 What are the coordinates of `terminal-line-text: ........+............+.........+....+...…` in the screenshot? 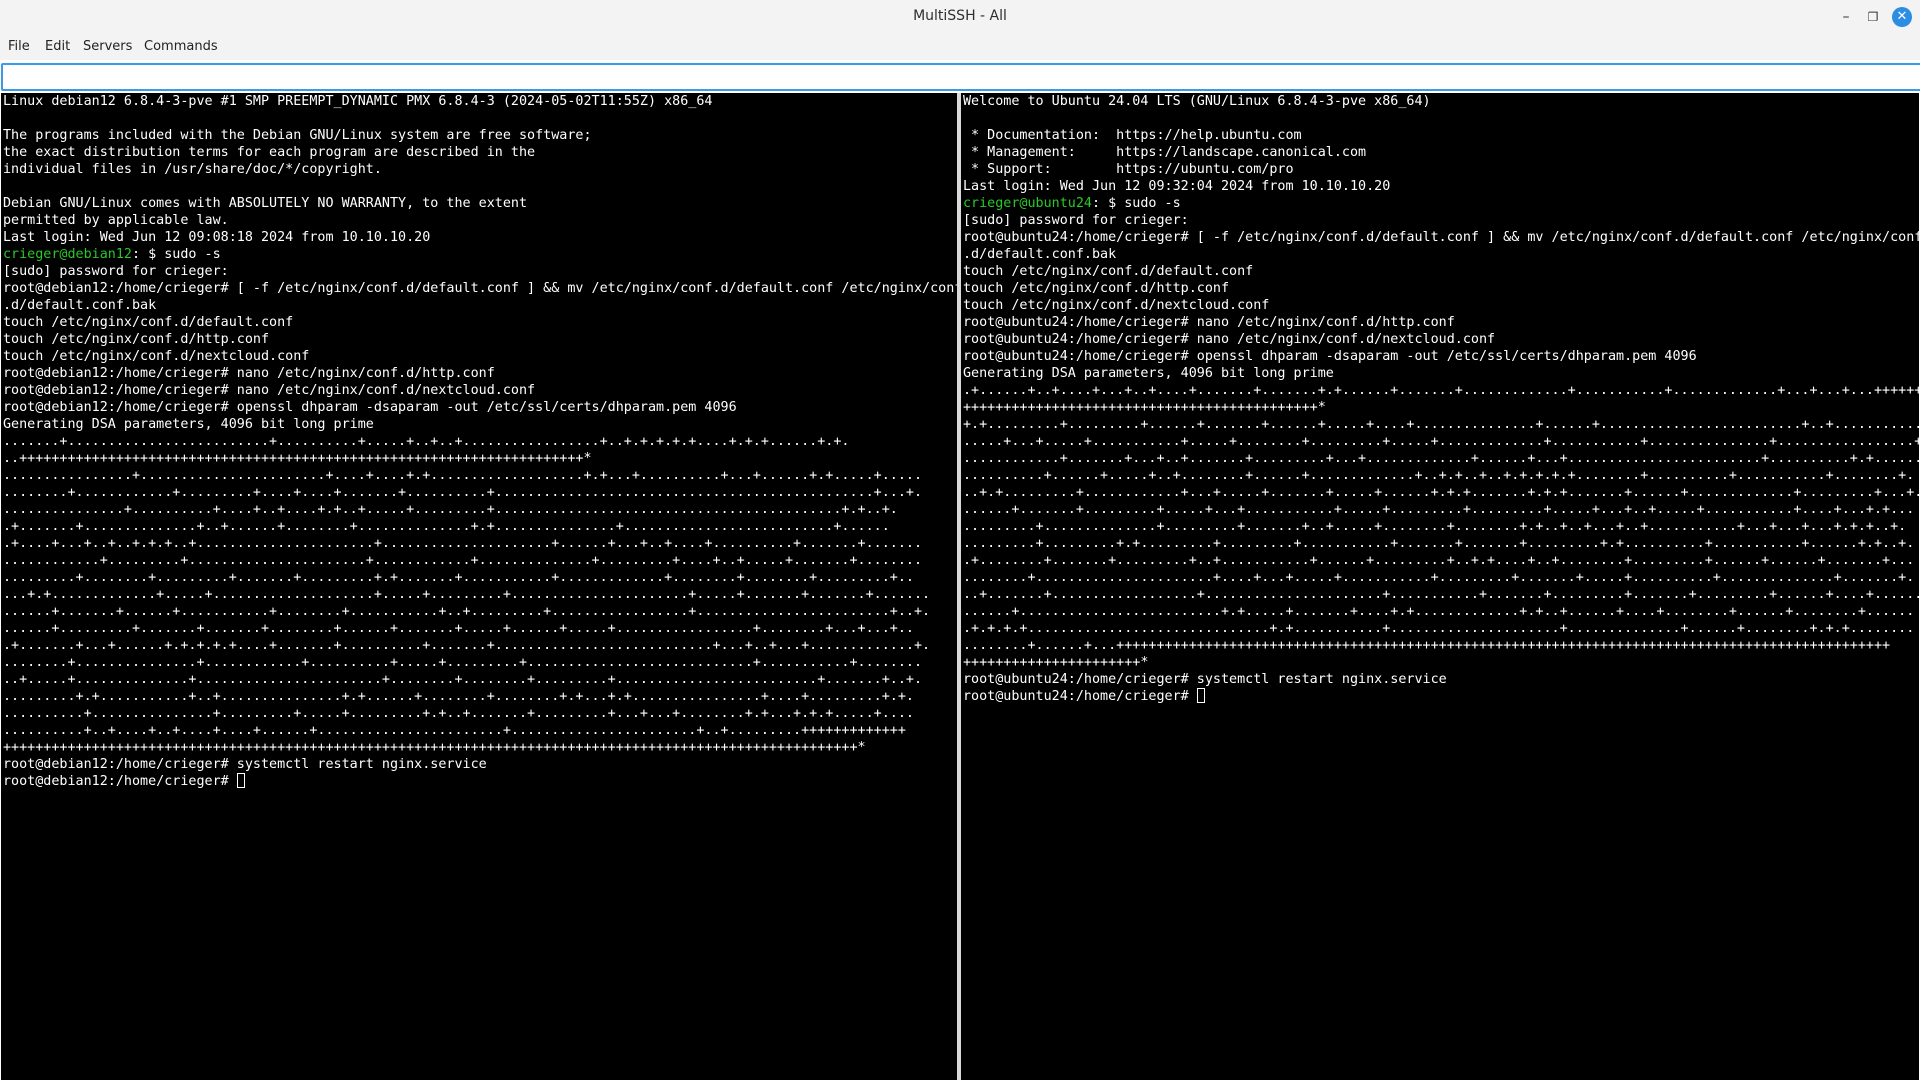 It's located at (463, 492).